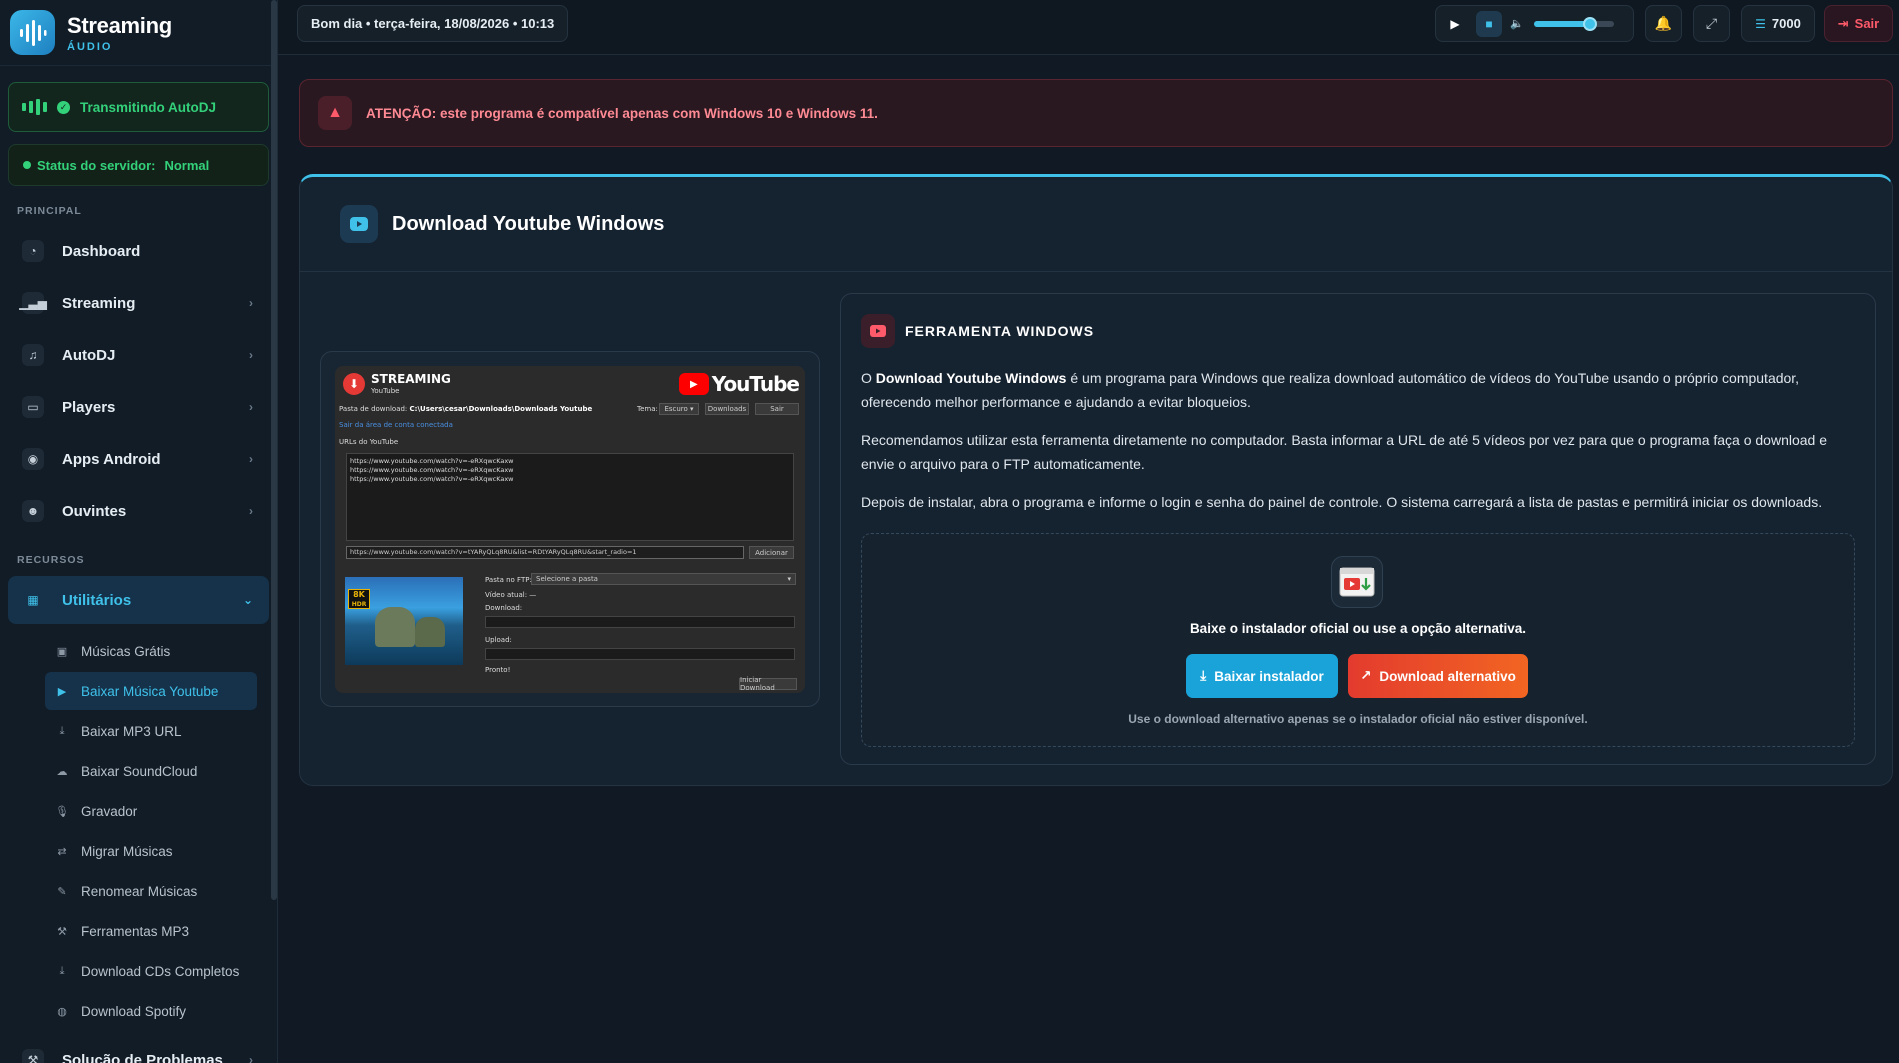 This screenshot has width=1899, height=1063. What do you see at coordinates (138, 511) in the screenshot?
I see `sidebar-item-ouvintes: ☻ Ouvintes ›` at bounding box center [138, 511].